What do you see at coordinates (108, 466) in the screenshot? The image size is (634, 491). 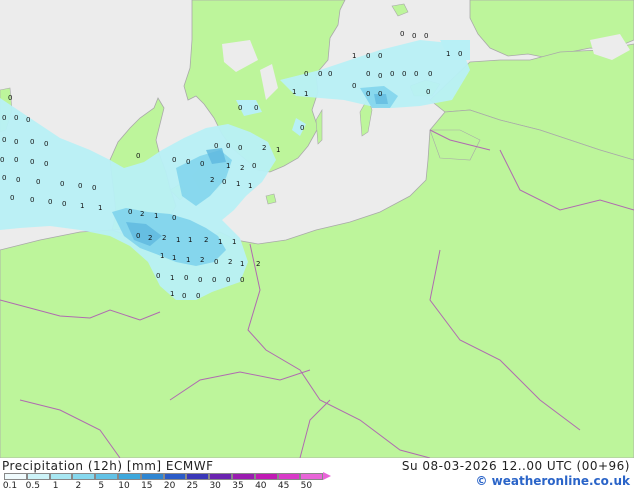 I see `map-title: Precipitation (12h) [mm] ECMWF` at bounding box center [108, 466].